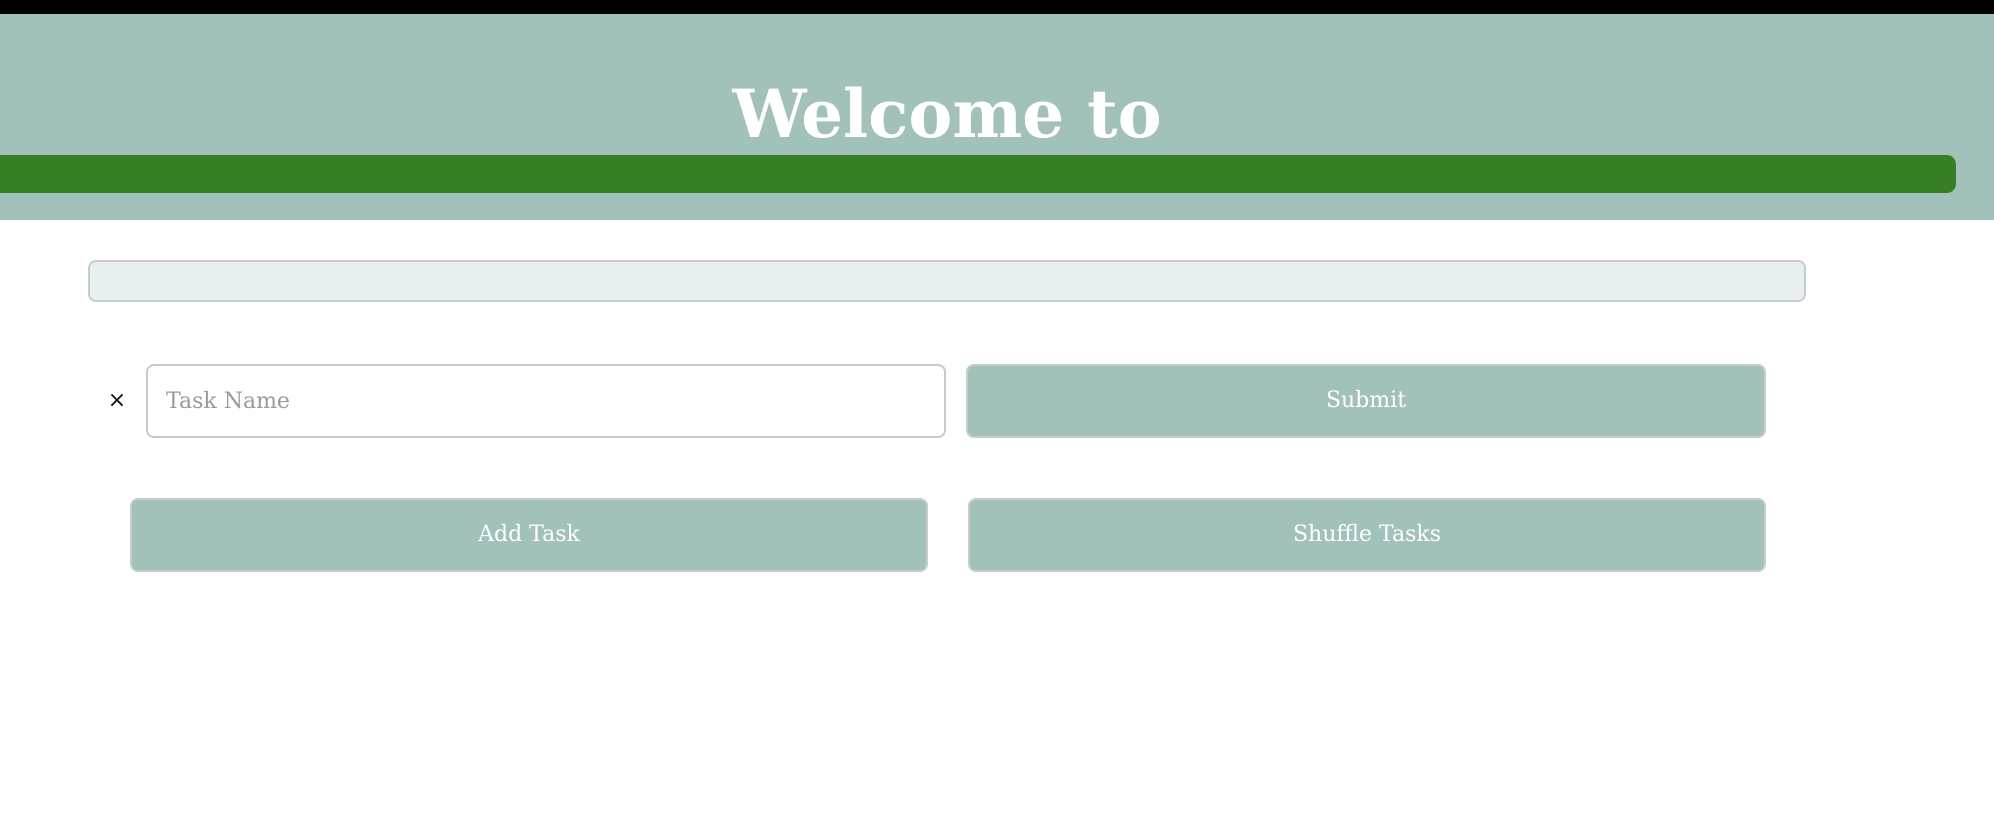 This screenshot has width=1994, height=836. Describe the element at coordinates (947, 114) in the screenshot. I see `page-title: Welcome to` at that location.